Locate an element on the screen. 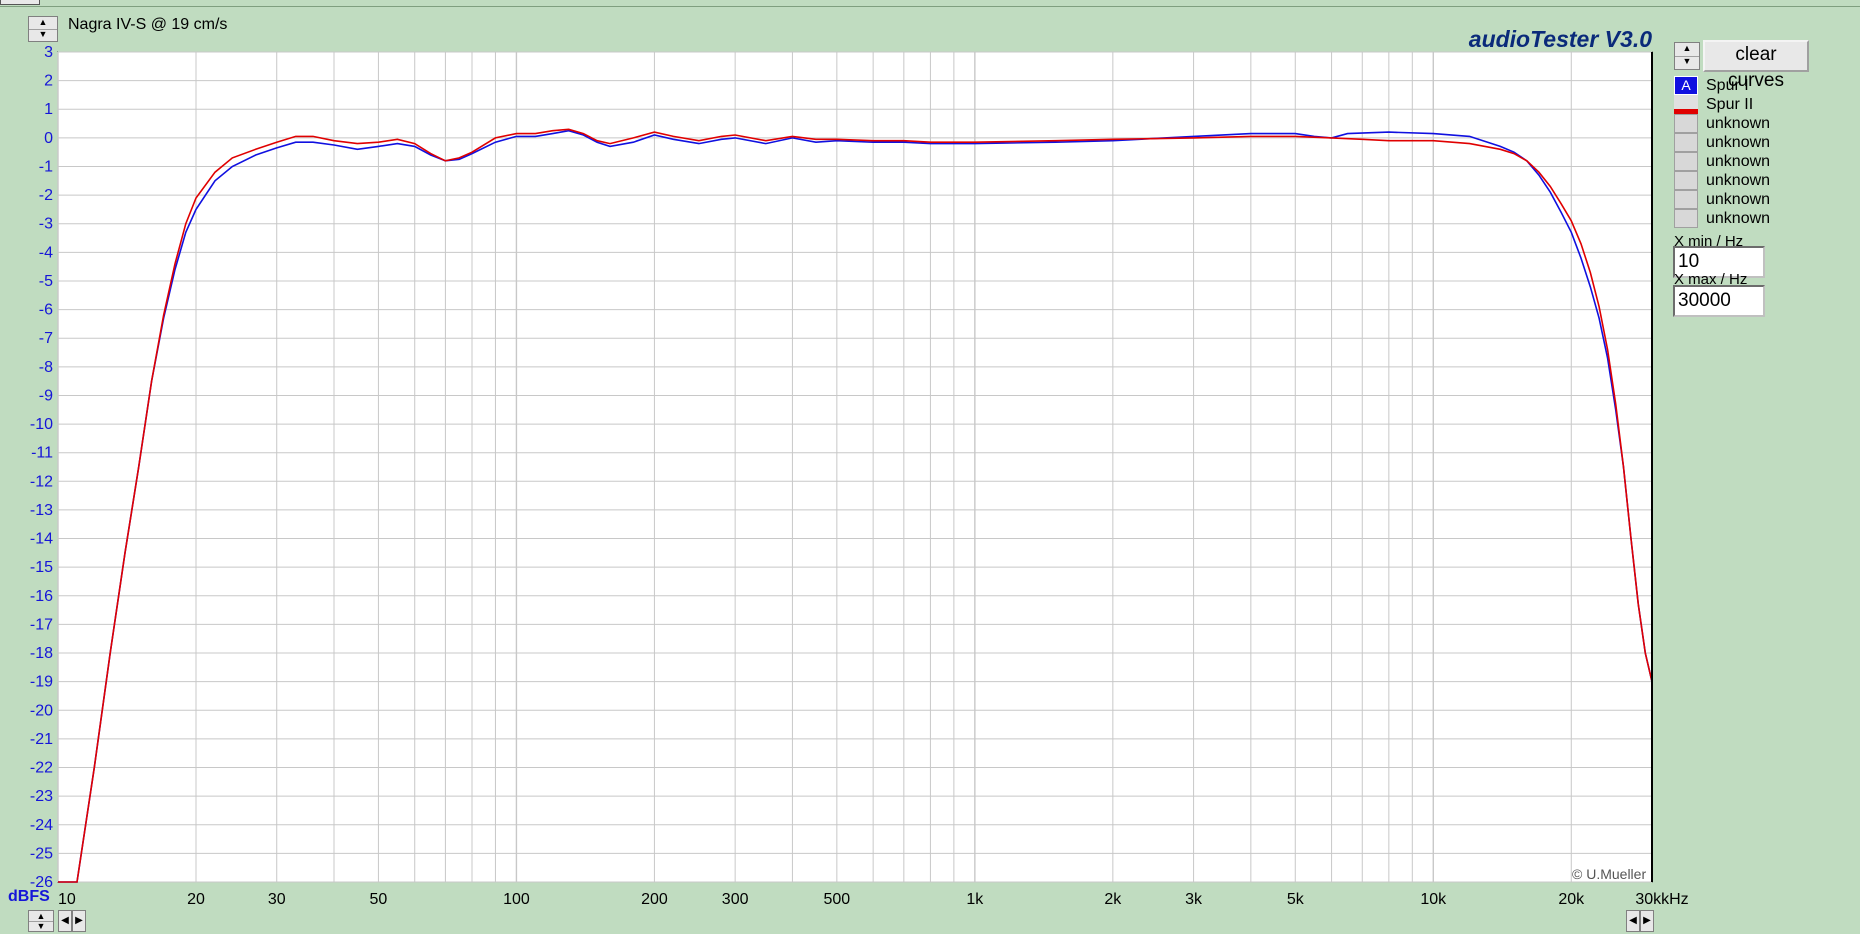  y-tick-label: -16 is located at coordinates (41, 596).